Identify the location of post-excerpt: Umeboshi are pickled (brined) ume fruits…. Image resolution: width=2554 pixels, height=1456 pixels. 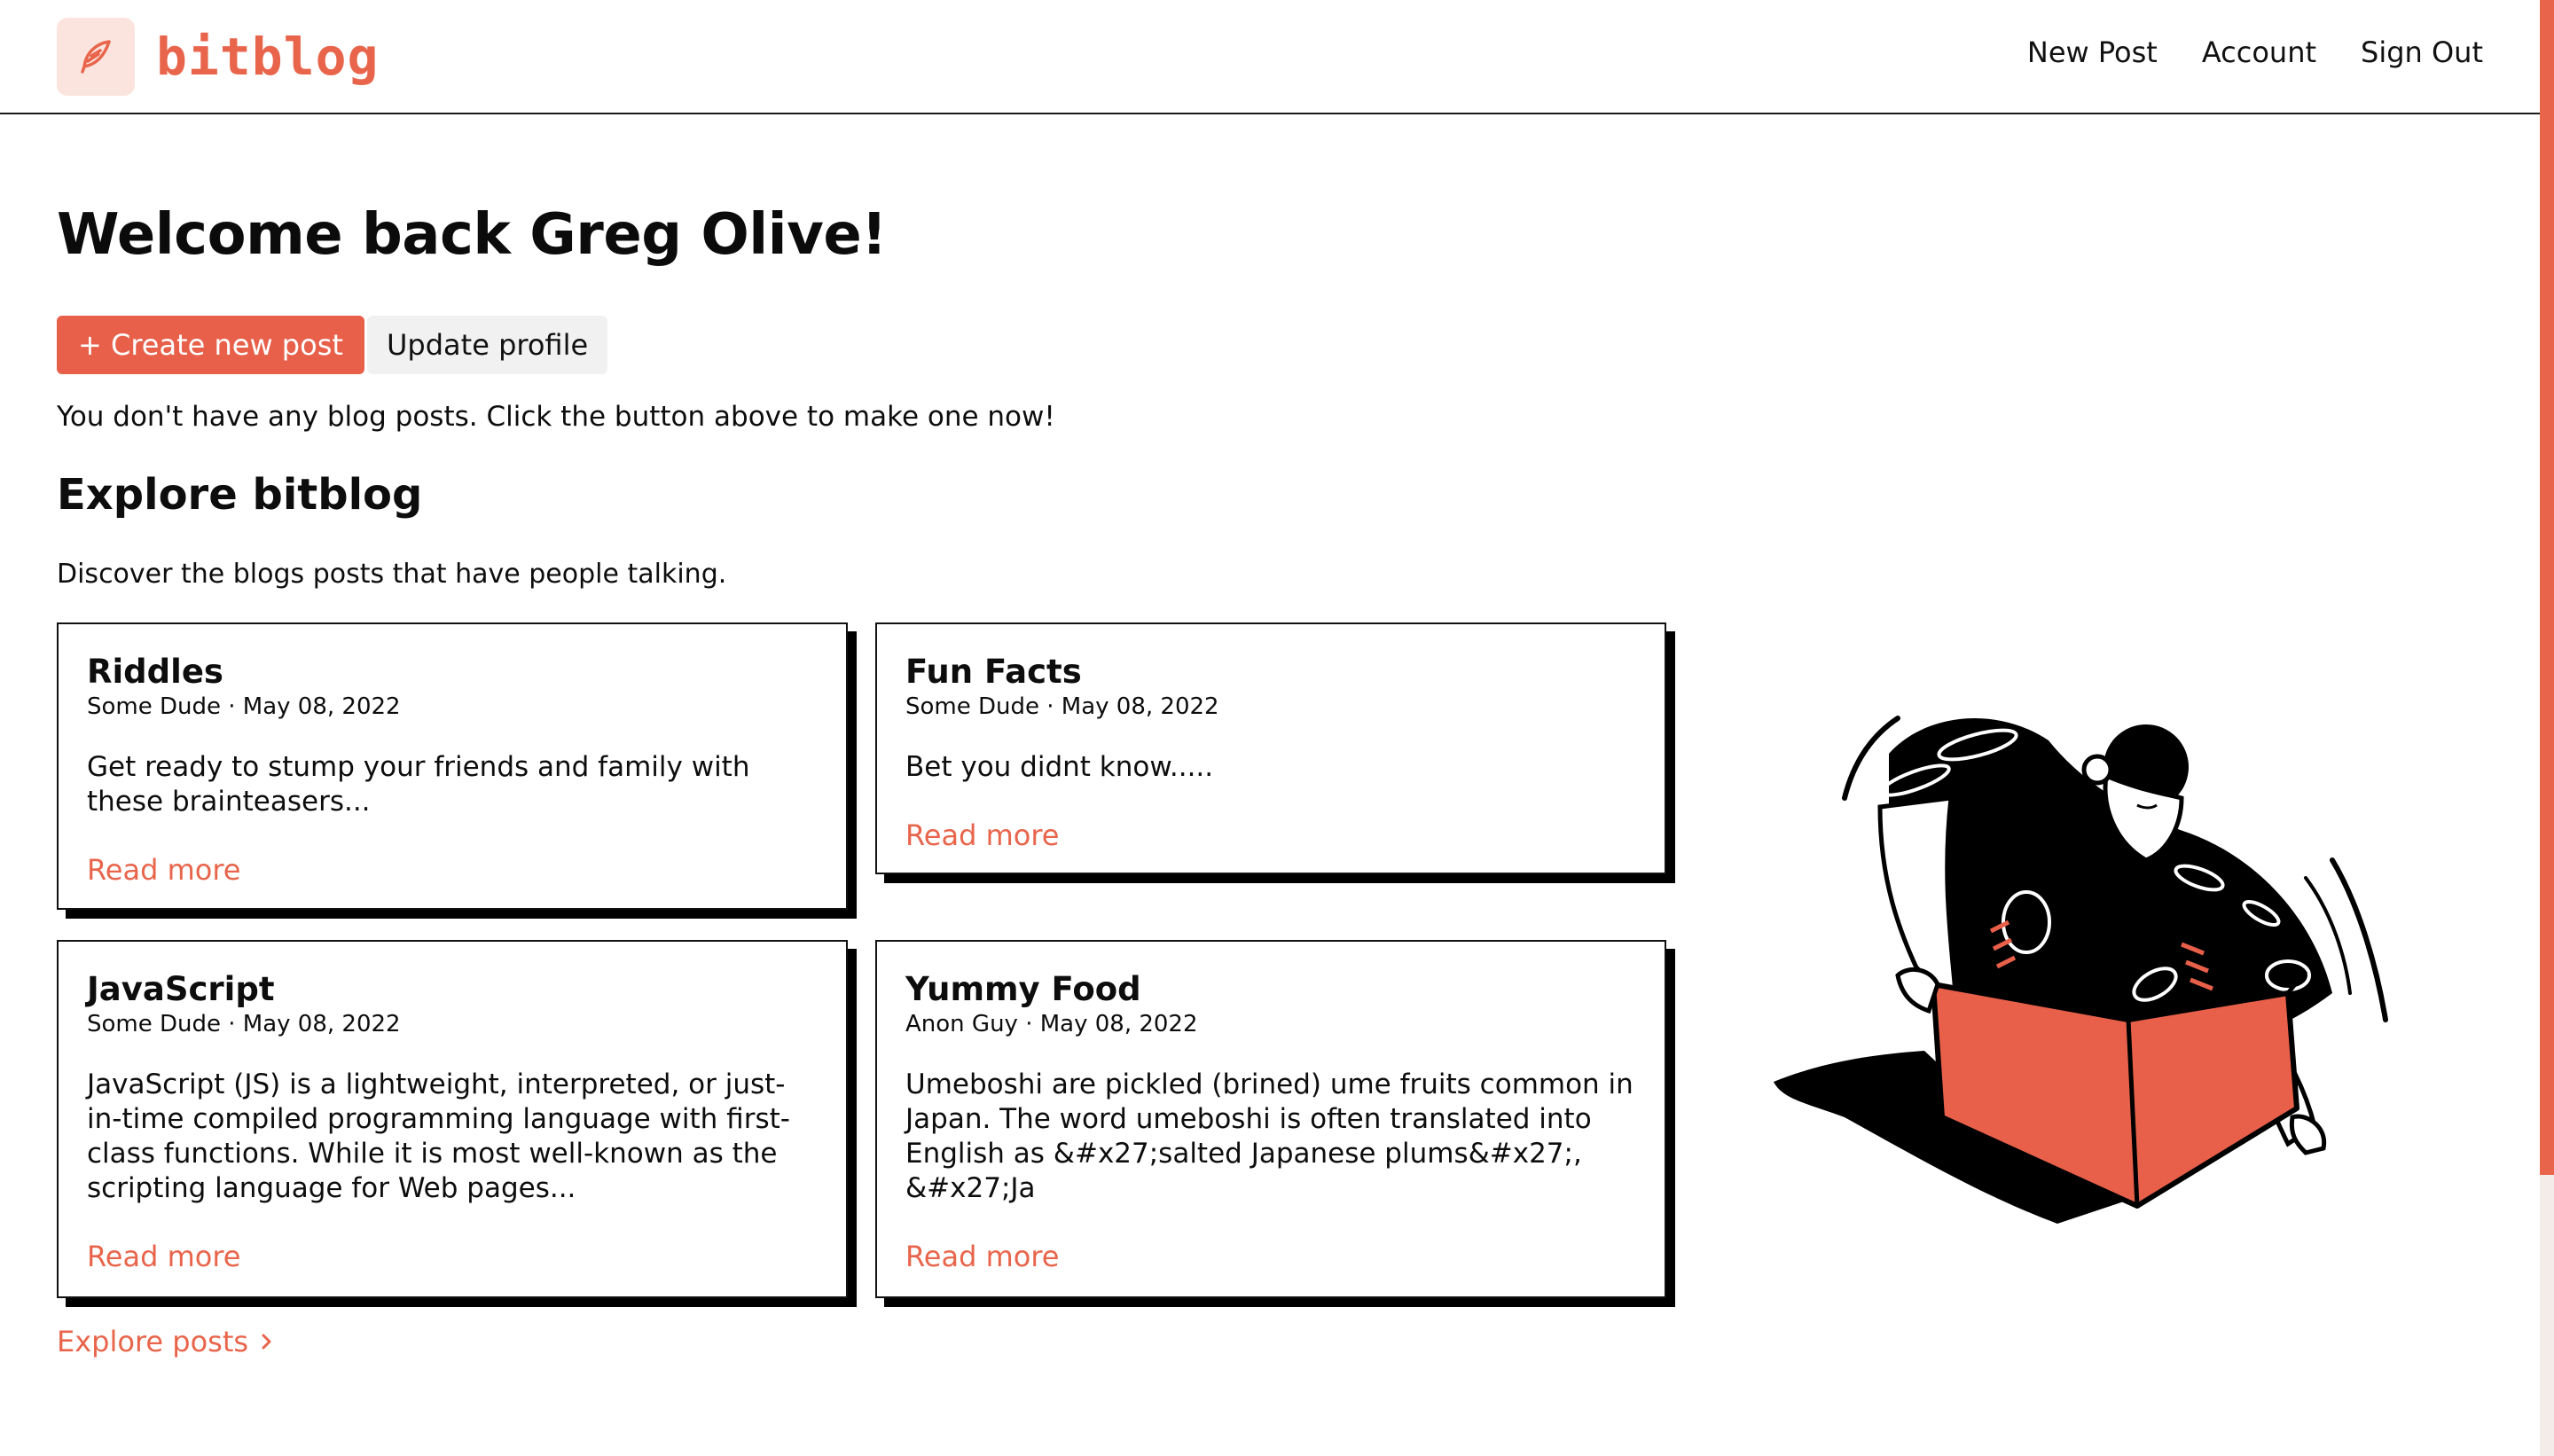
(1269, 1136).